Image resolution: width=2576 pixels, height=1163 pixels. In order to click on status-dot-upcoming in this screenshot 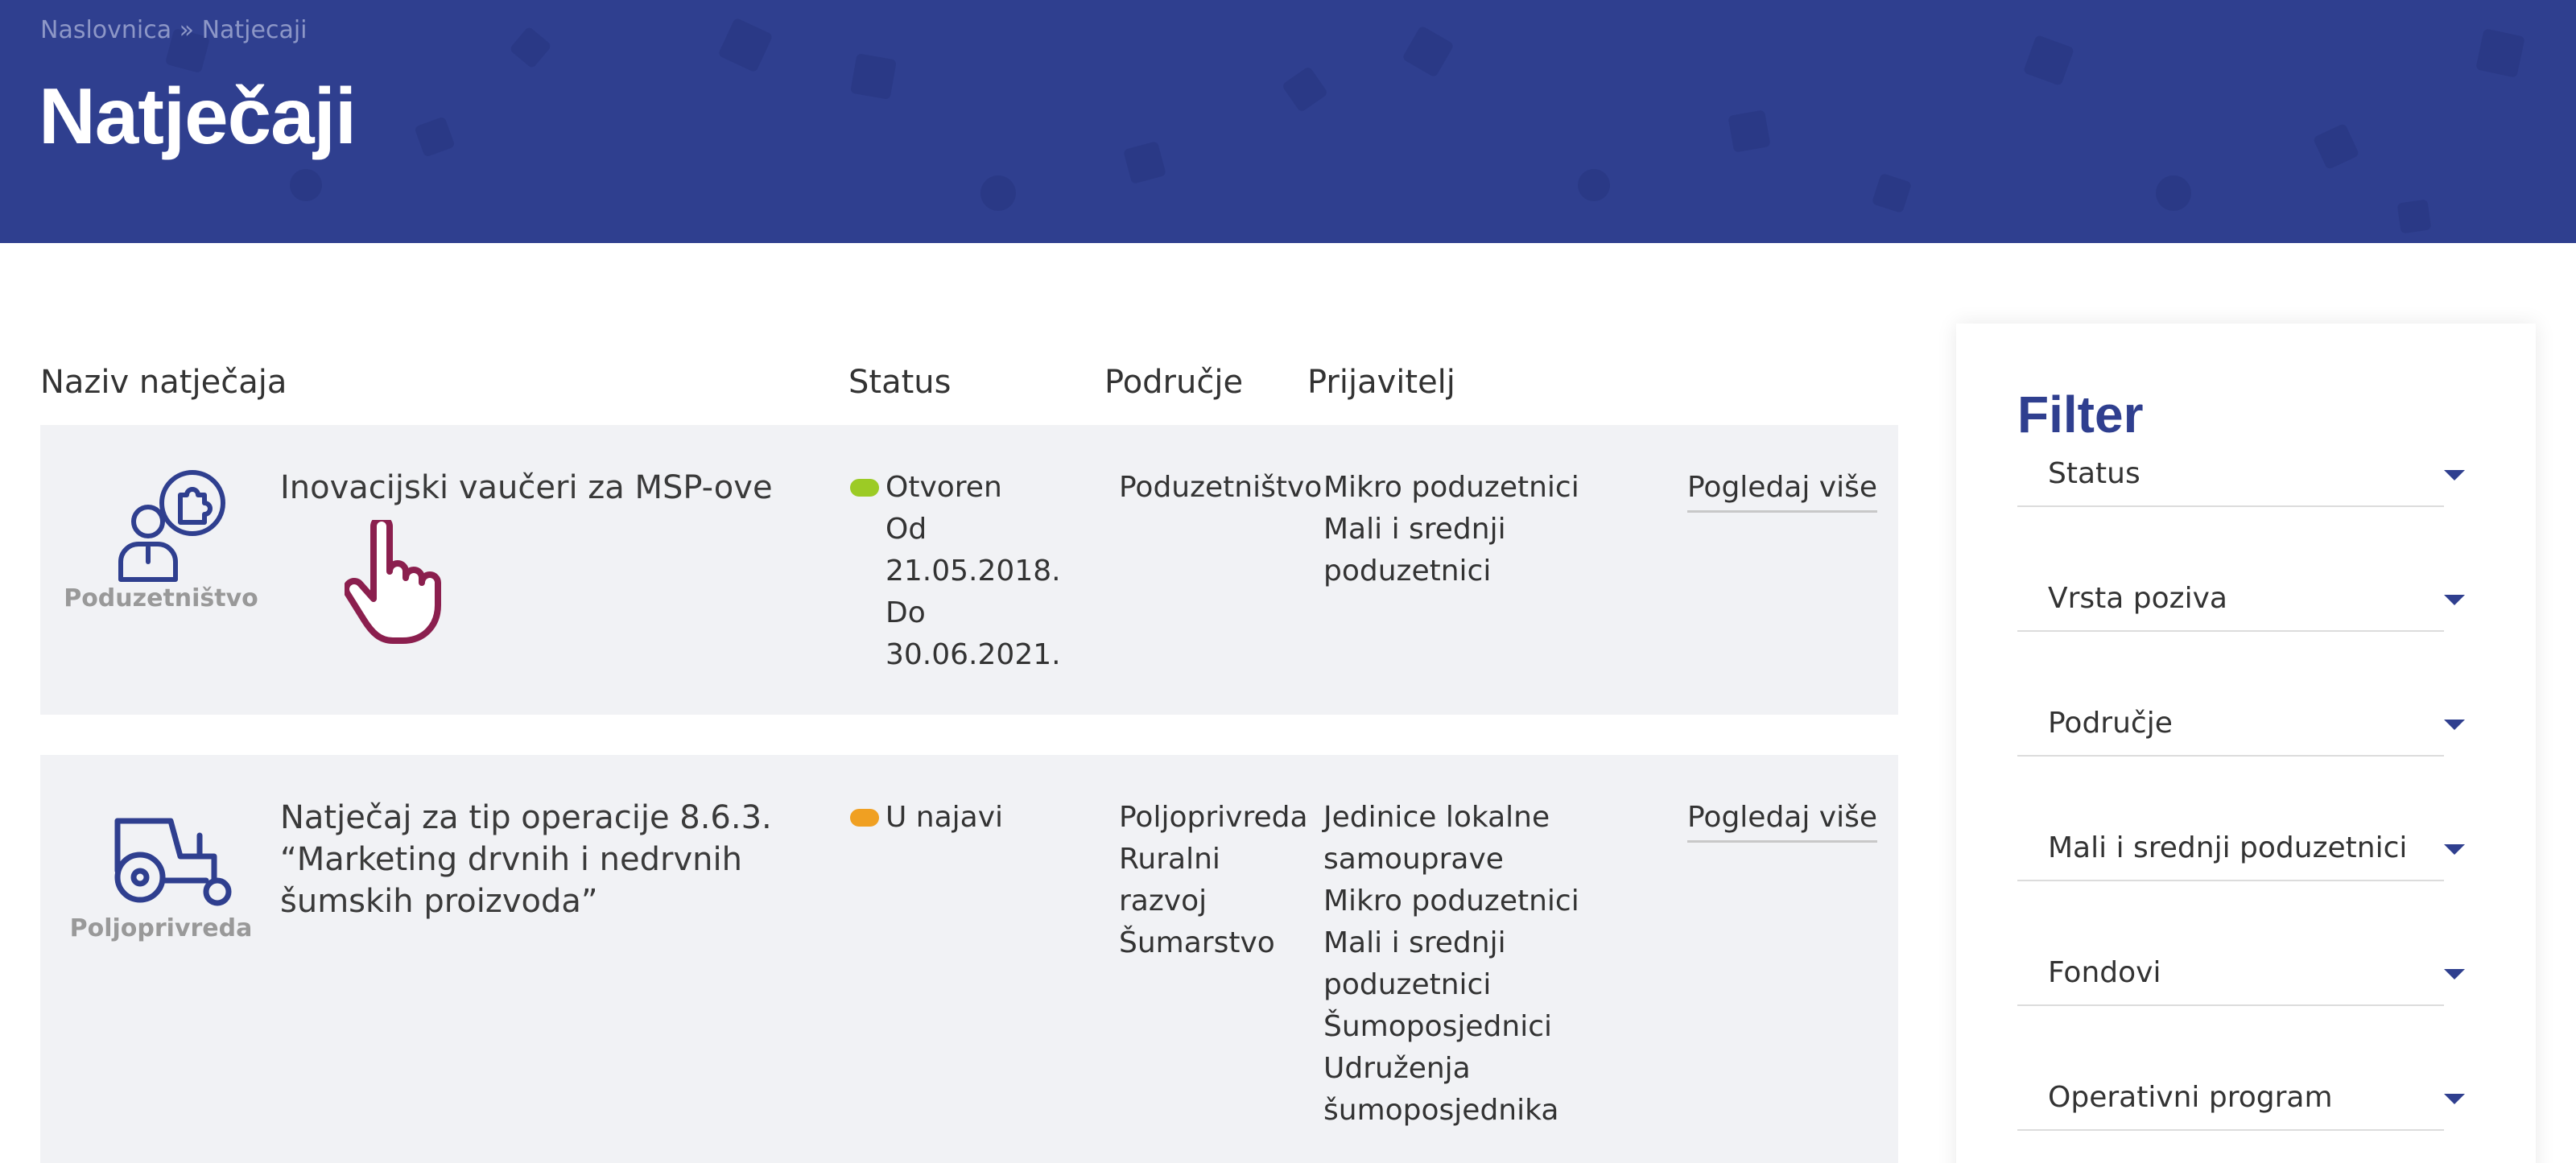, I will do `click(864, 818)`.